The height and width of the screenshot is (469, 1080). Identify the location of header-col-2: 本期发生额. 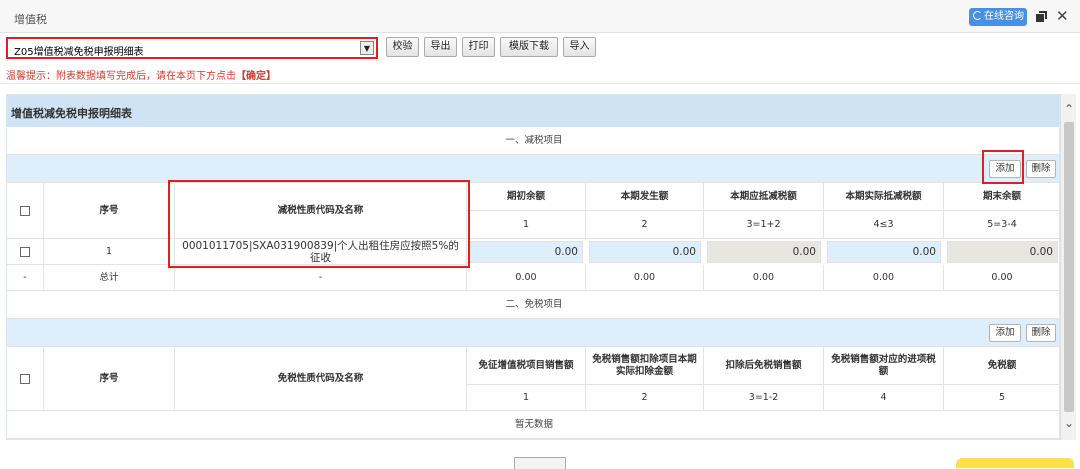
(645, 197).